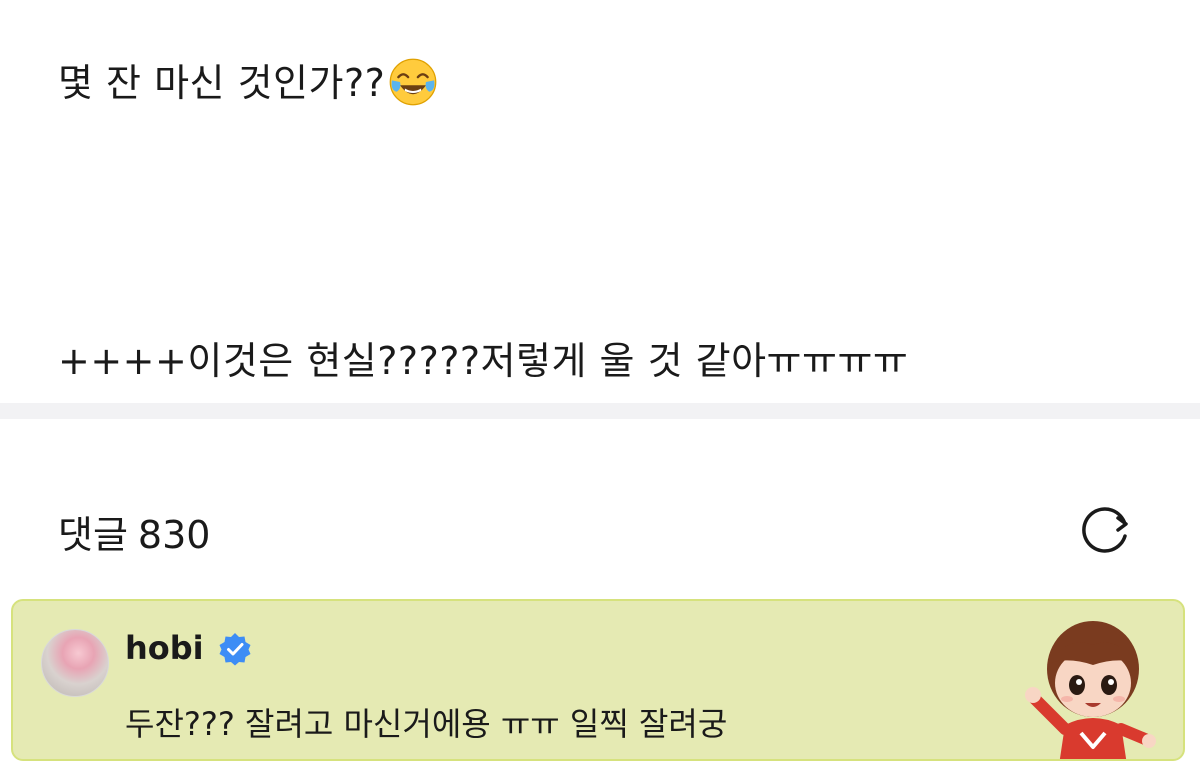 This screenshot has width=1200, height=775. Describe the element at coordinates (413, 81) in the screenshot. I see `face-with-tears-of-joy-icon` at that location.